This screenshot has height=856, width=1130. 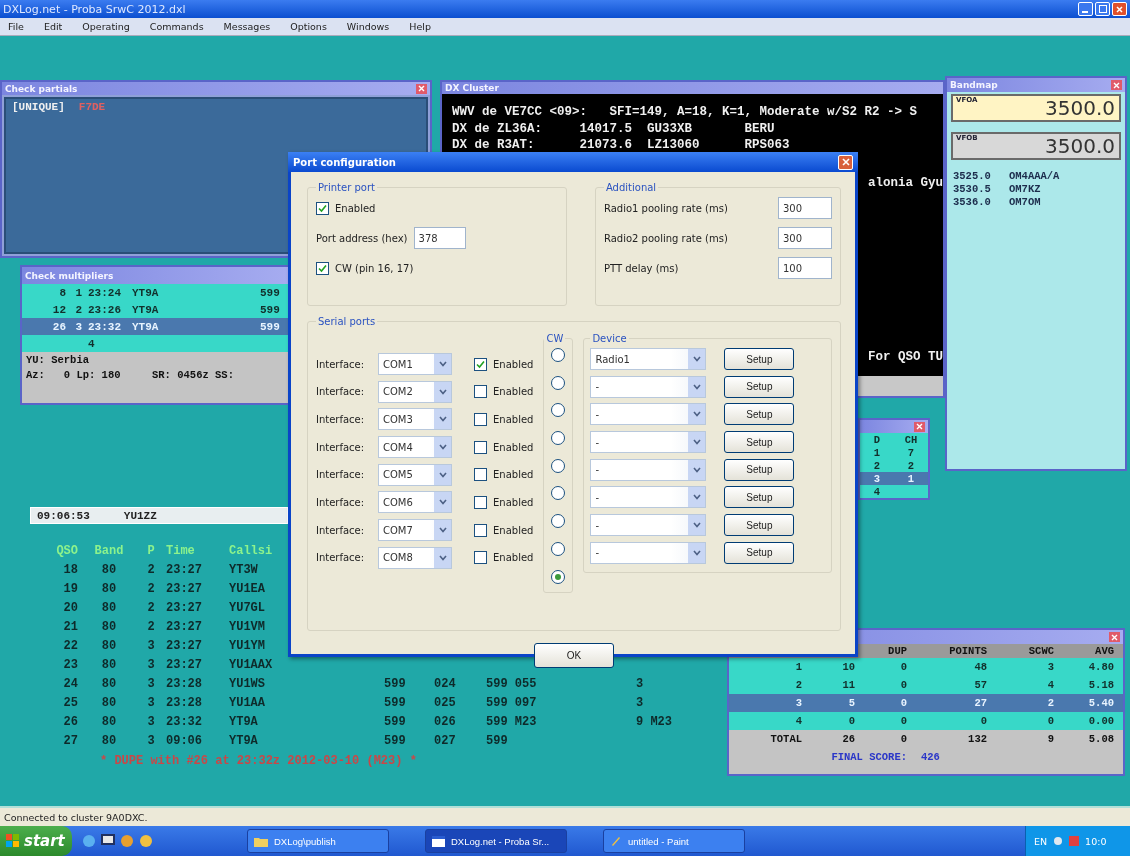 I want to click on menu-item: Options, so click(x=308, y=26).